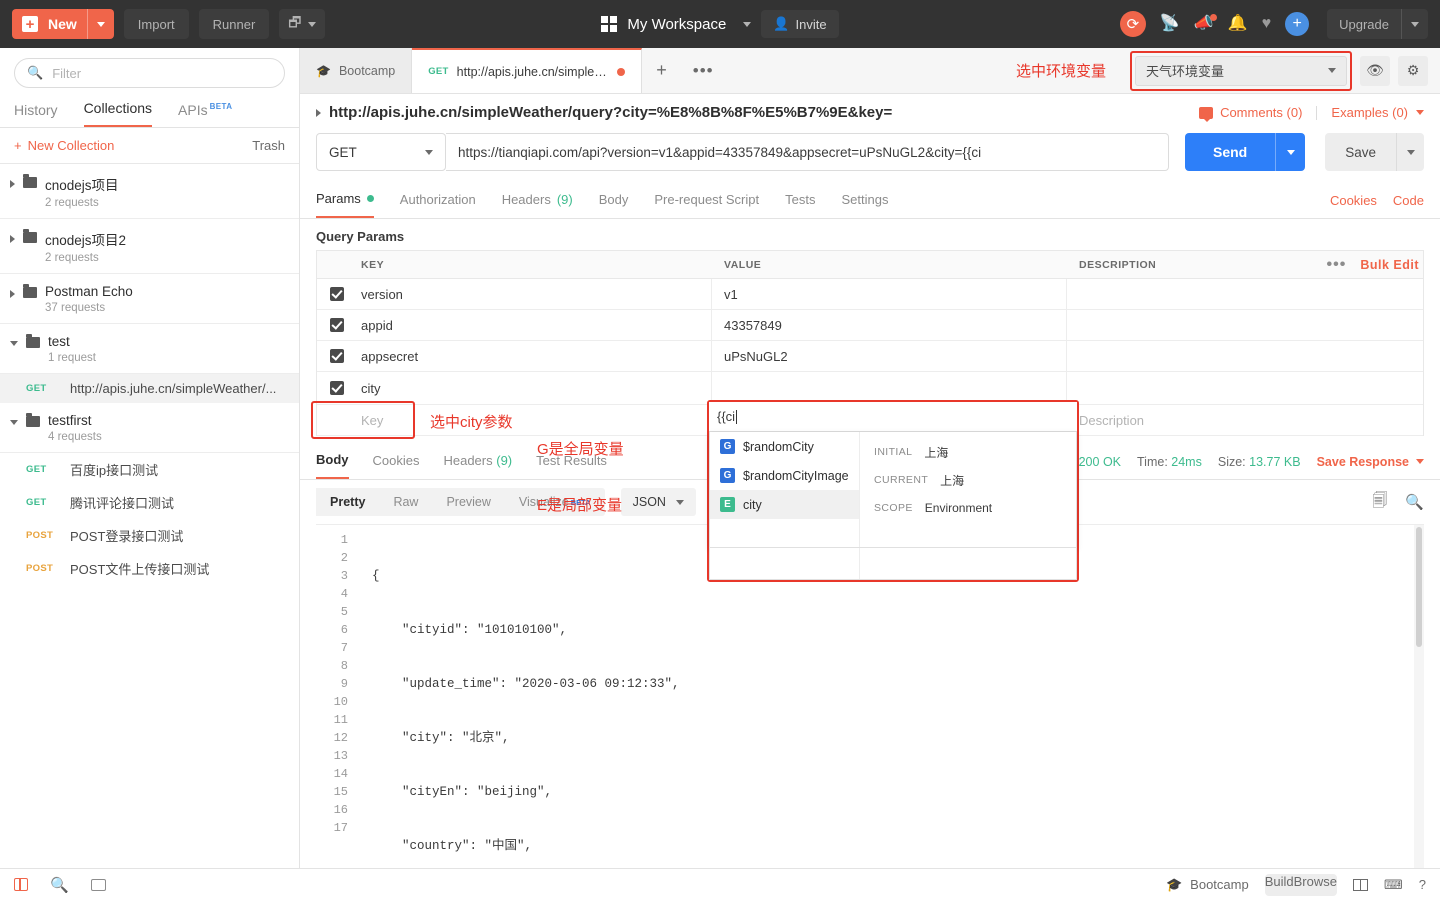 The height and width of the screenshot is (900, 1440). What do you see at coordinates (1377, 24) in the screenshot?
I see `upgrade-button: Upgrade` at bounding box center [1377, 24].